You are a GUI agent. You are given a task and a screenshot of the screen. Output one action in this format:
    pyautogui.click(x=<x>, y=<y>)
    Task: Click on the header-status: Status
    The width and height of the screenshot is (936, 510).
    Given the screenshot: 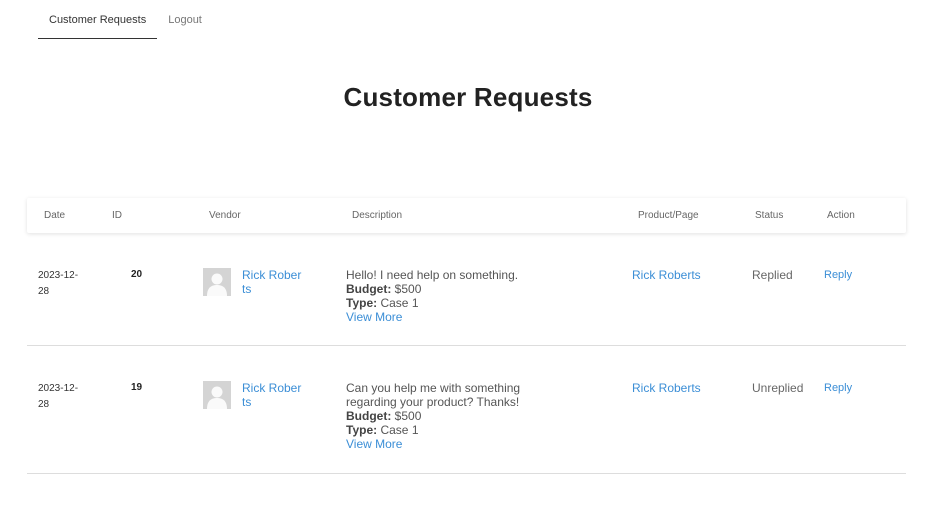 What is the action you would take?
    pyautogui.click(x=769, y=215)
    